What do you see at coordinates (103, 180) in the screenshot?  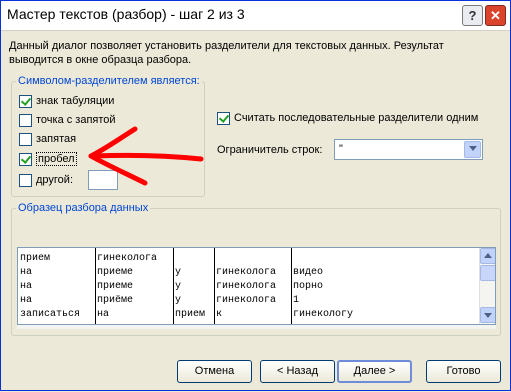 I see `delimiter-other-input` at bounding box center [103, 180].